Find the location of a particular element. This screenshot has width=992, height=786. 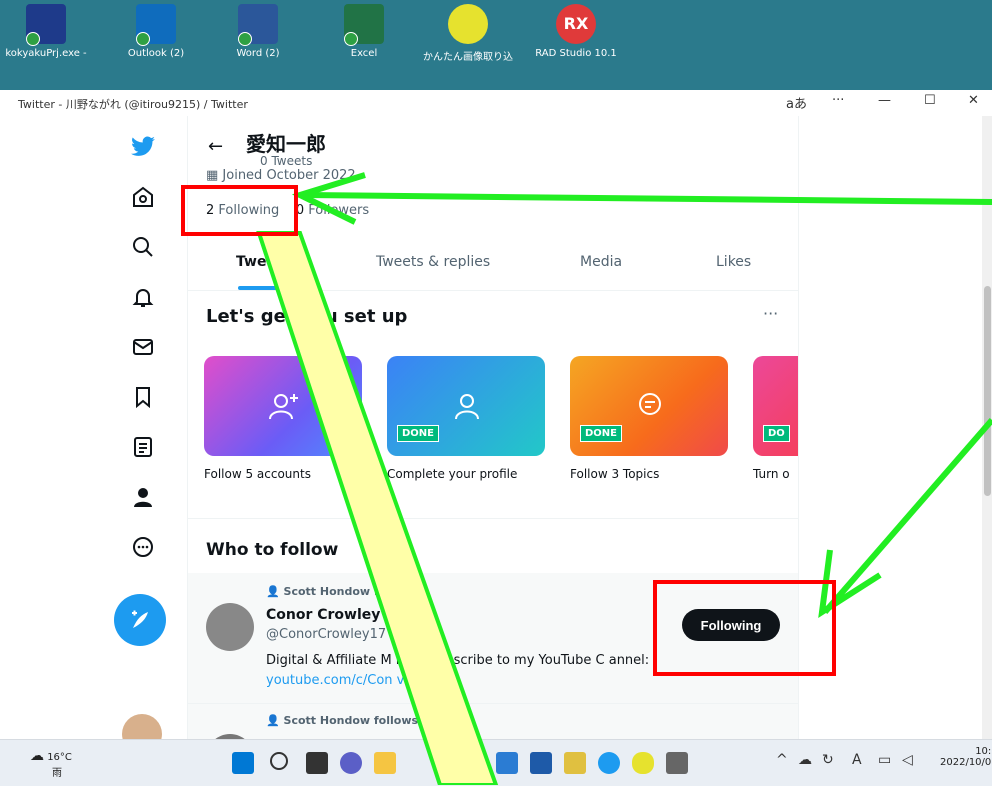

task-view-icon is located at coordinates (317, 763).